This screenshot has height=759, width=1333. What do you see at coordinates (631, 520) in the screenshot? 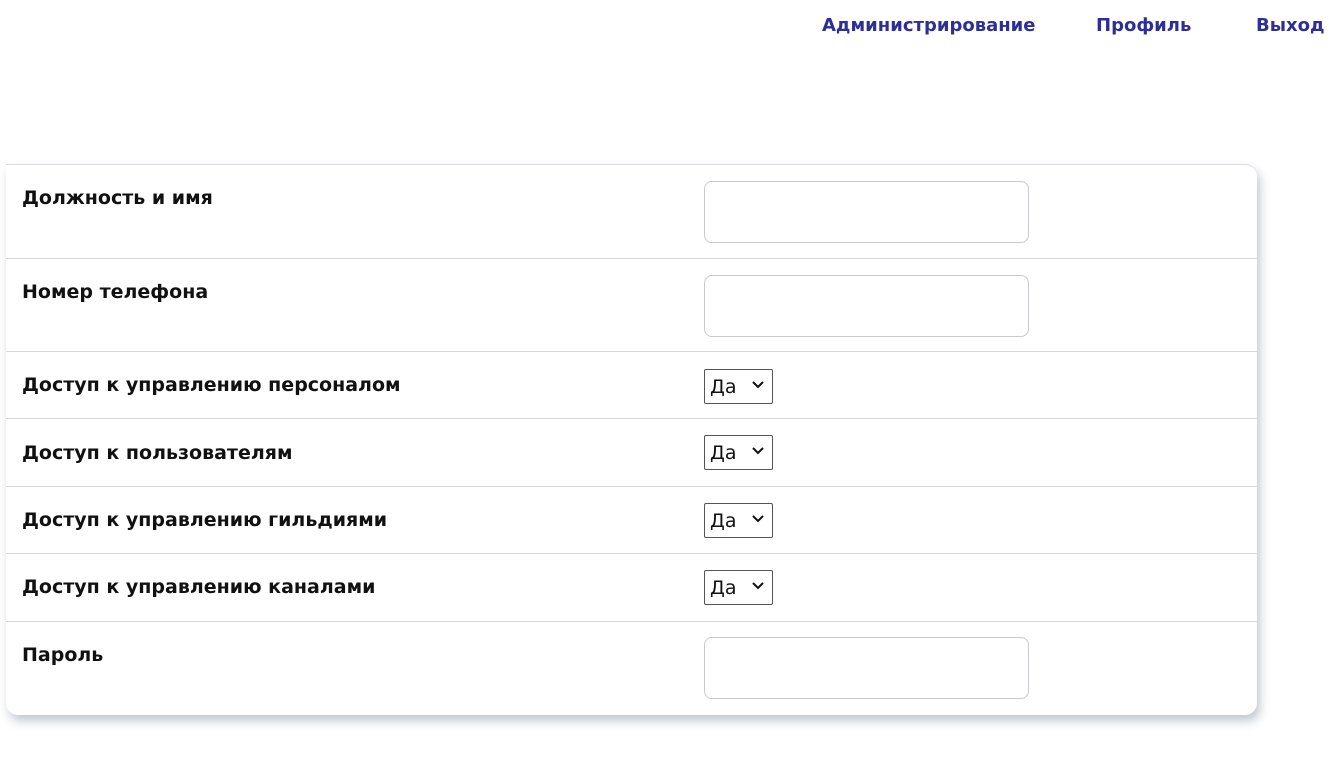
I see `form-row-guilds-access: Доступ к управлению гильдиями Да` at bounding box center [631, 520].